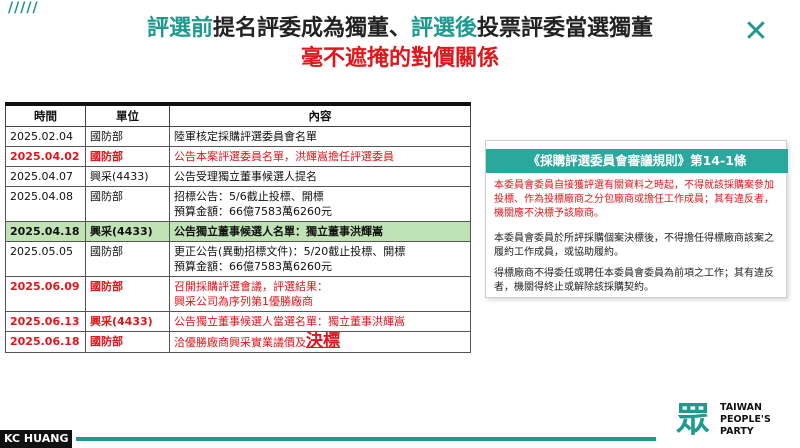  Describe the element at coordinates (399, 58) in the screenshot. I see `page-subtitle: 毫不遮掩的對價關係` at that location.